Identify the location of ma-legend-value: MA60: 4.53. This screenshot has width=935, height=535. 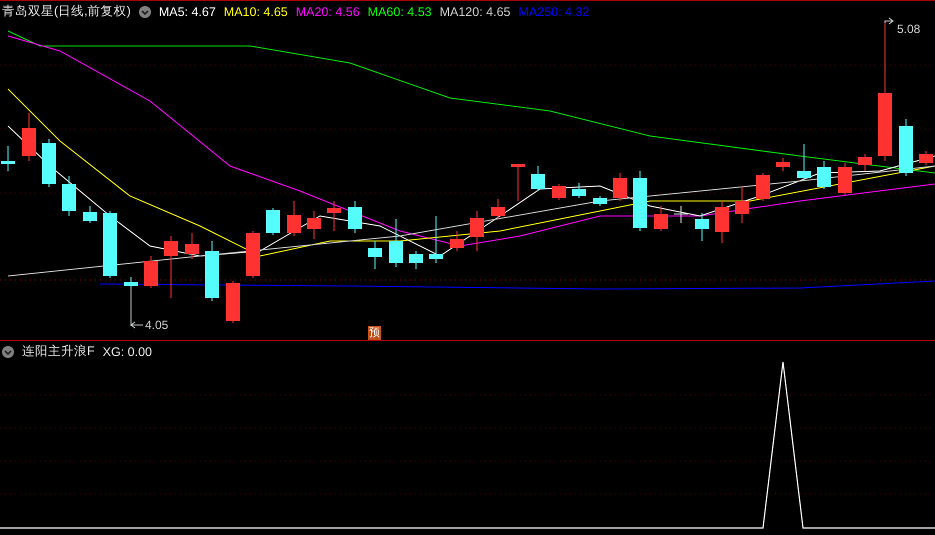
(400, 11).